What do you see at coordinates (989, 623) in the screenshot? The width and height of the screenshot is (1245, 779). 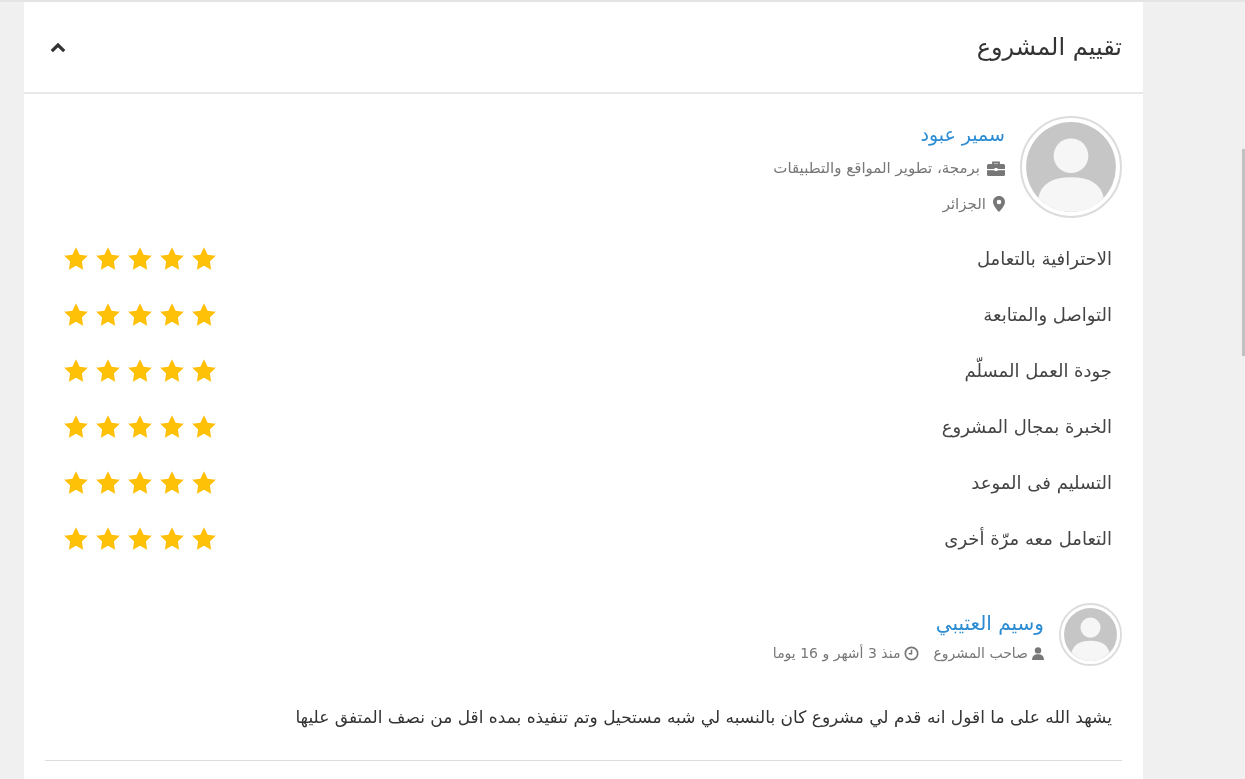 I see `reviewer-name-link: وسيم العتيبي` at bounding box center [989, 623].